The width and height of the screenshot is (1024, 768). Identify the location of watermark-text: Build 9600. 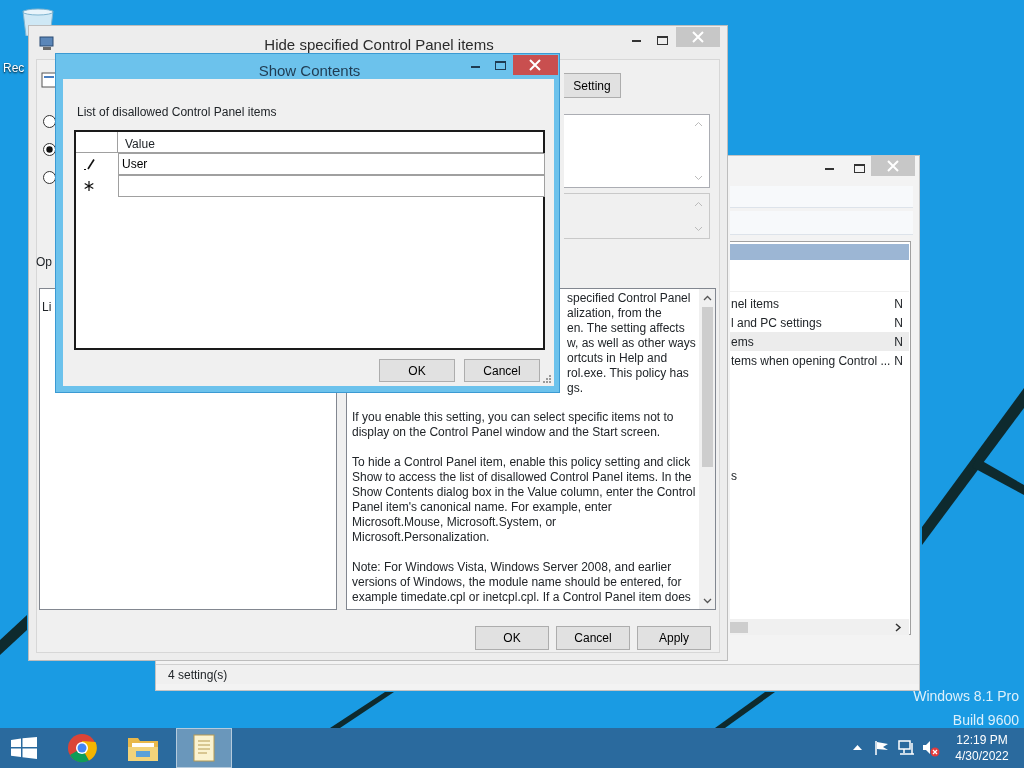
(985, 720).